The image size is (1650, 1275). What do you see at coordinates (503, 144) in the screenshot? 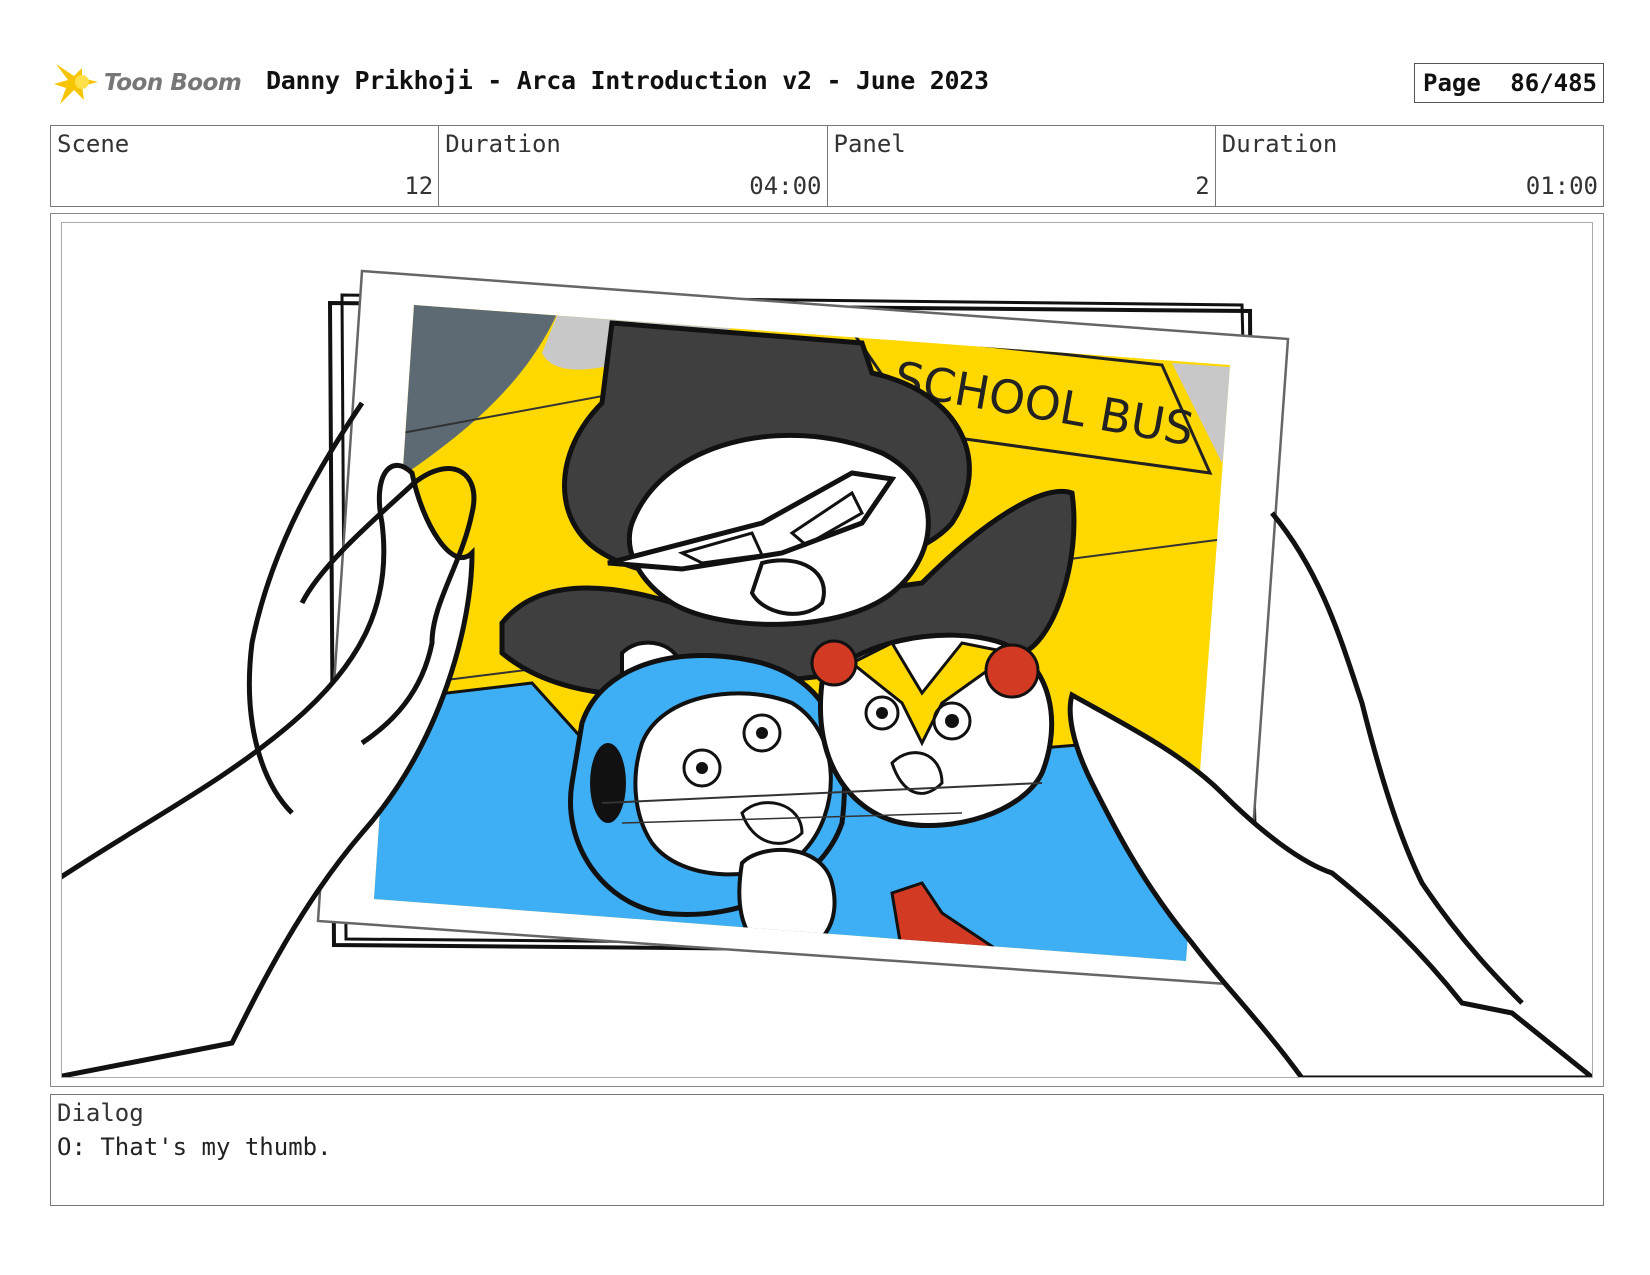
I see `scene-duration-label: Duration` at bounding box center [503, 144].